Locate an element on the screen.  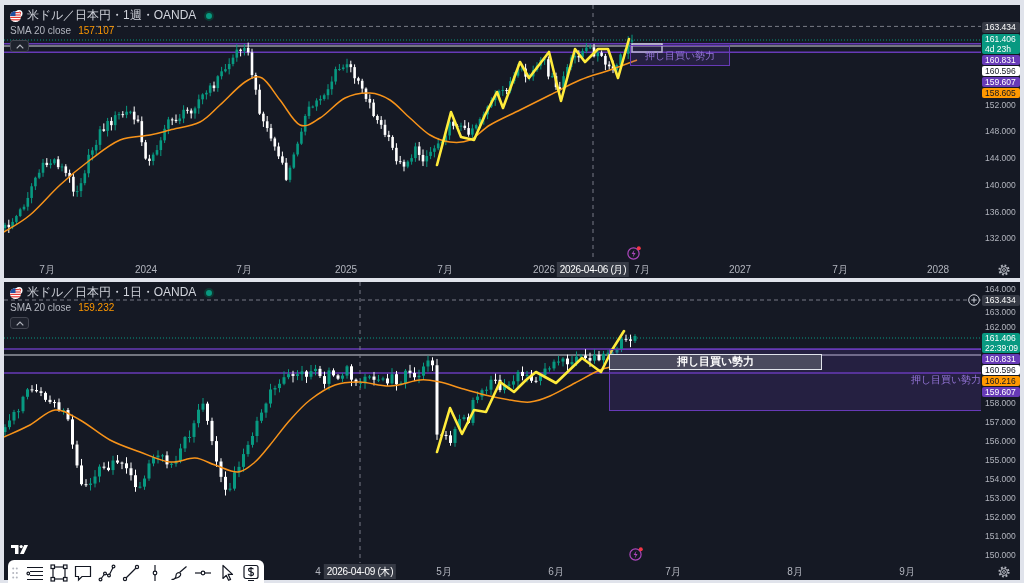
brush-icon is located at coordinates (179, 572).